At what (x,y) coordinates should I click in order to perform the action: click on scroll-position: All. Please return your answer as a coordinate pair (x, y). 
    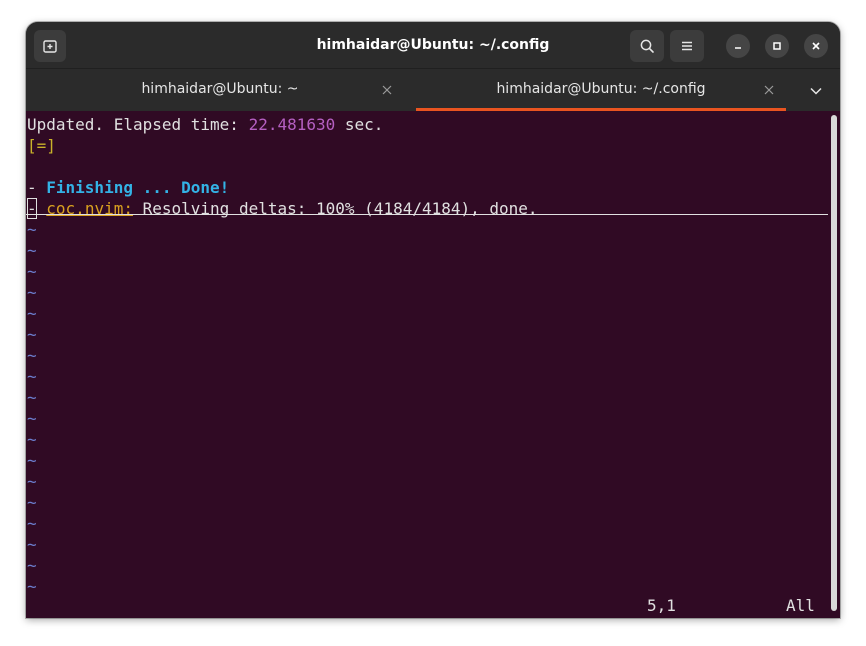
    Looking at the image, I should click on (800, 605).